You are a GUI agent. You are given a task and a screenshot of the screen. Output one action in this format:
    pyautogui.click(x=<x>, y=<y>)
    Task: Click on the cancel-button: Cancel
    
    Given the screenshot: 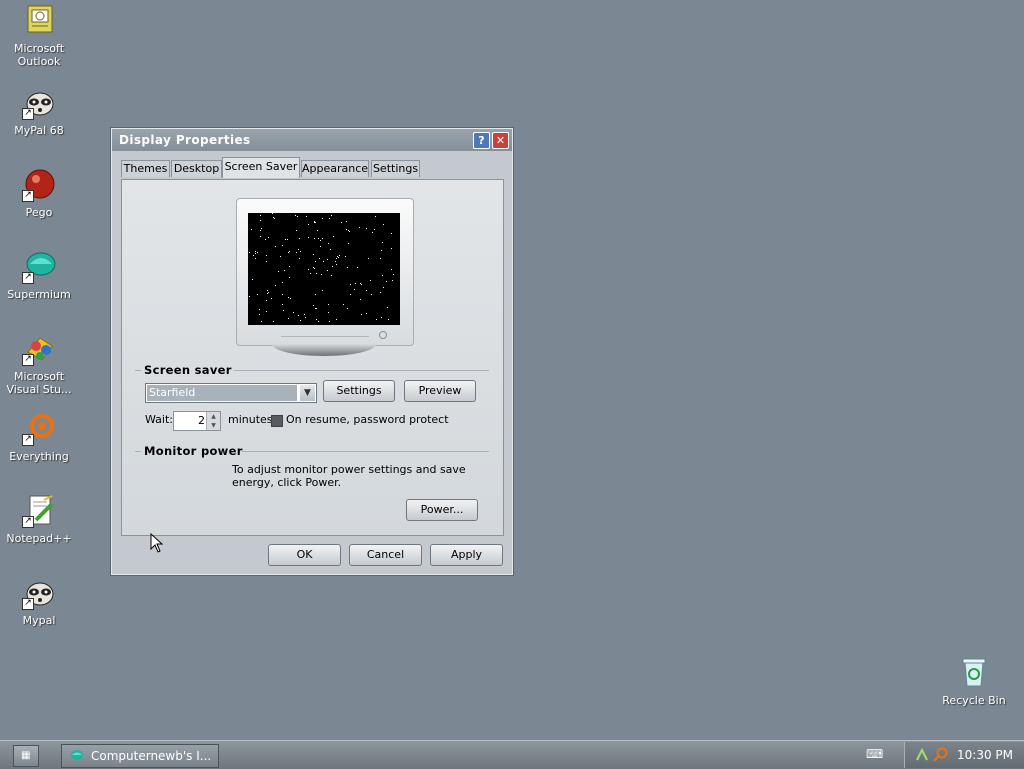 What is the action you would take?
    pyautogui.click(x=385, y=555)
    